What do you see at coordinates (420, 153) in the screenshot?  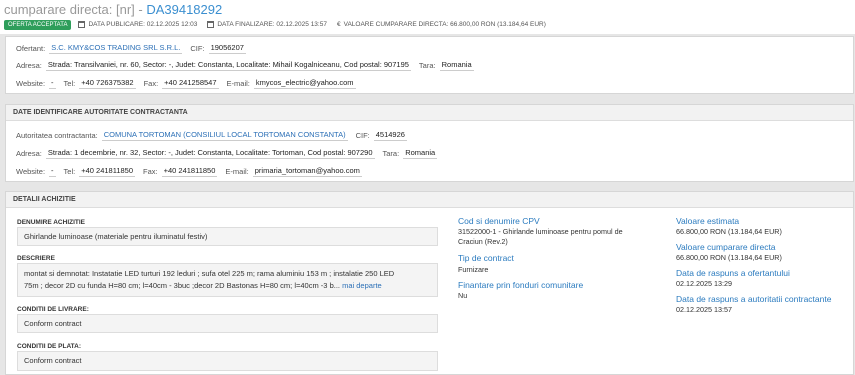 I see `autoritate-country: Romania` at bounding box center [420, 153].